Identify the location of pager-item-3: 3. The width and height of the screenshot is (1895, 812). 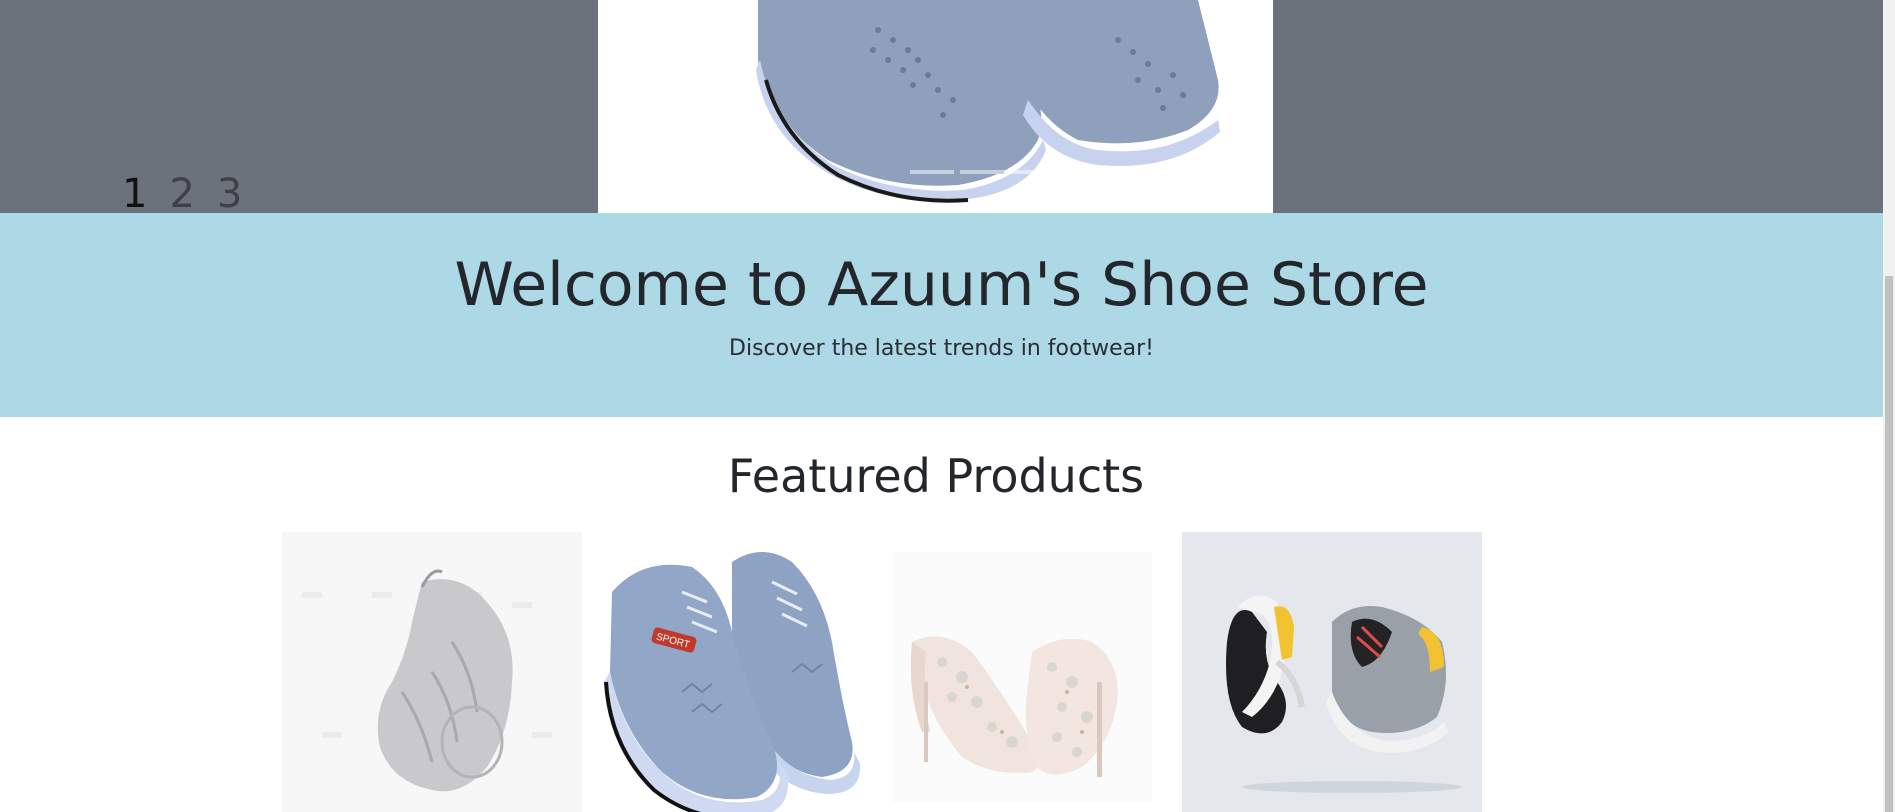
(229, 194).